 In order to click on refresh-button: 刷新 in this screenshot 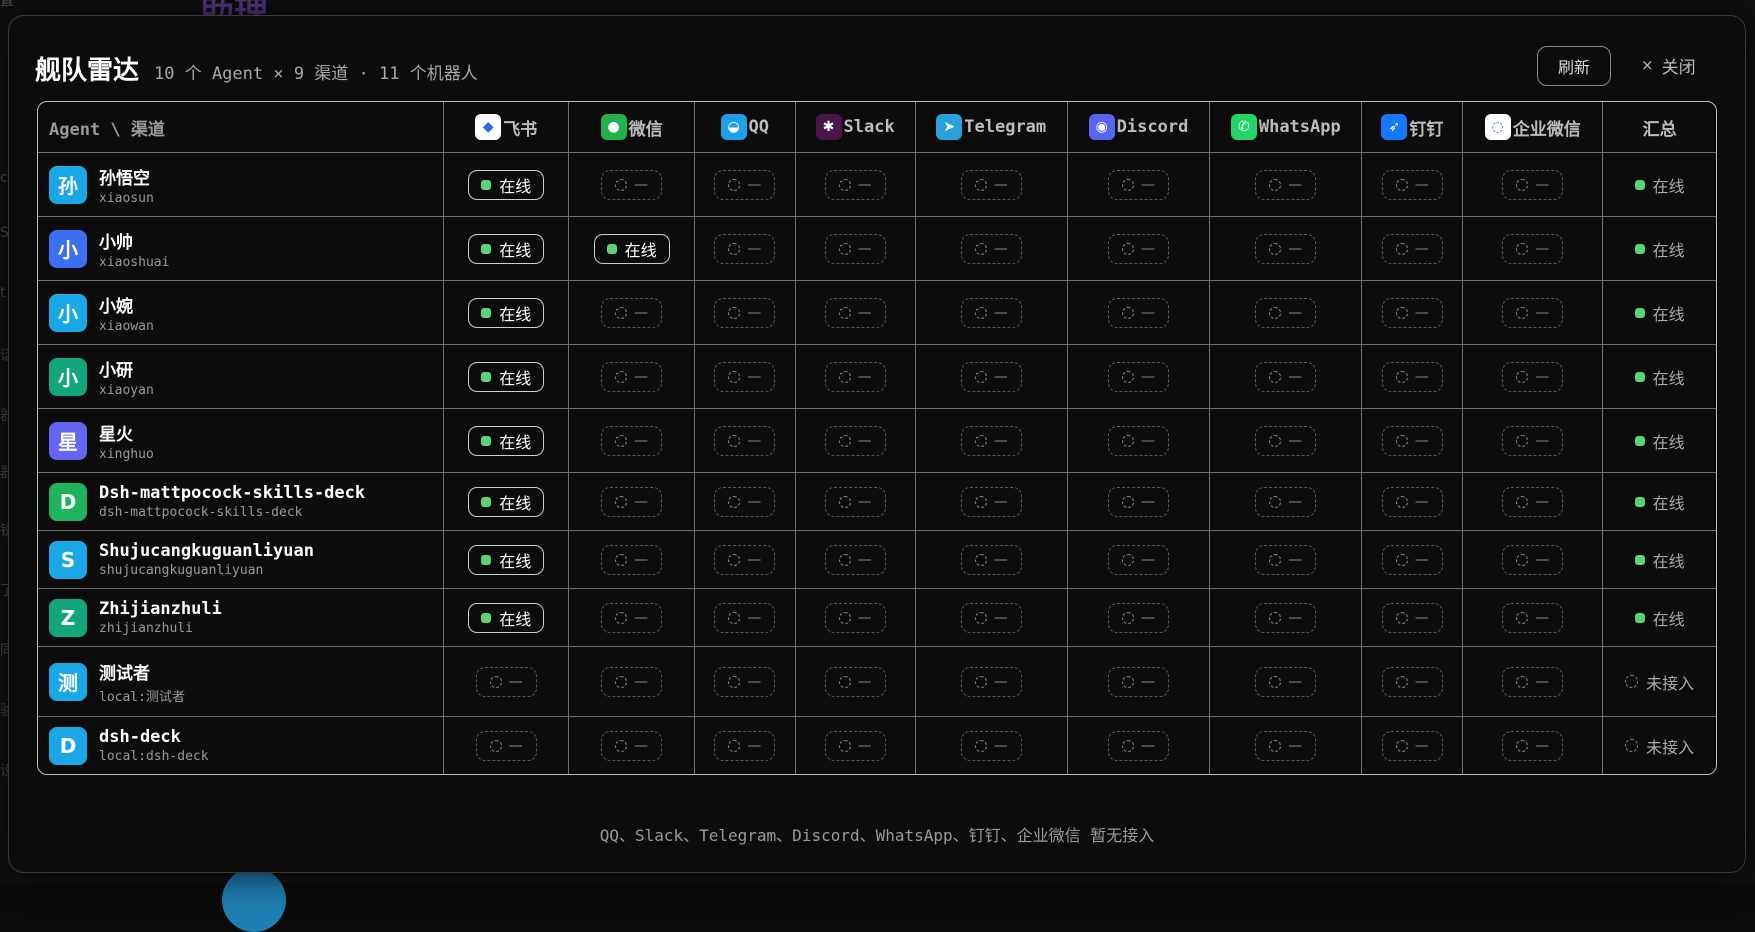, I will do `click(1574, 66)`.